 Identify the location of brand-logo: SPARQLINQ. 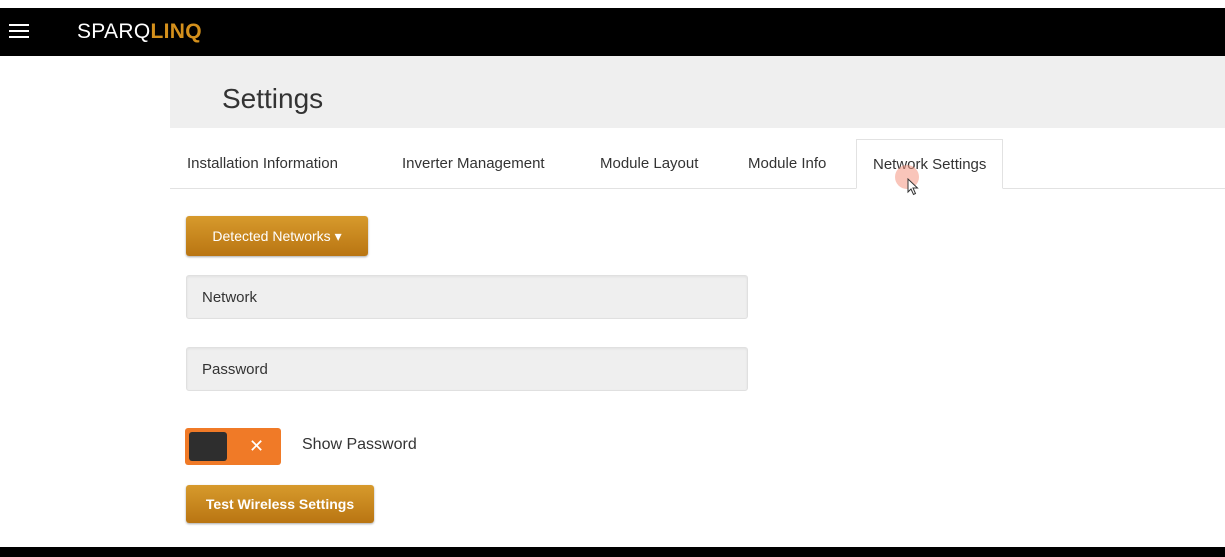
(139, 32).